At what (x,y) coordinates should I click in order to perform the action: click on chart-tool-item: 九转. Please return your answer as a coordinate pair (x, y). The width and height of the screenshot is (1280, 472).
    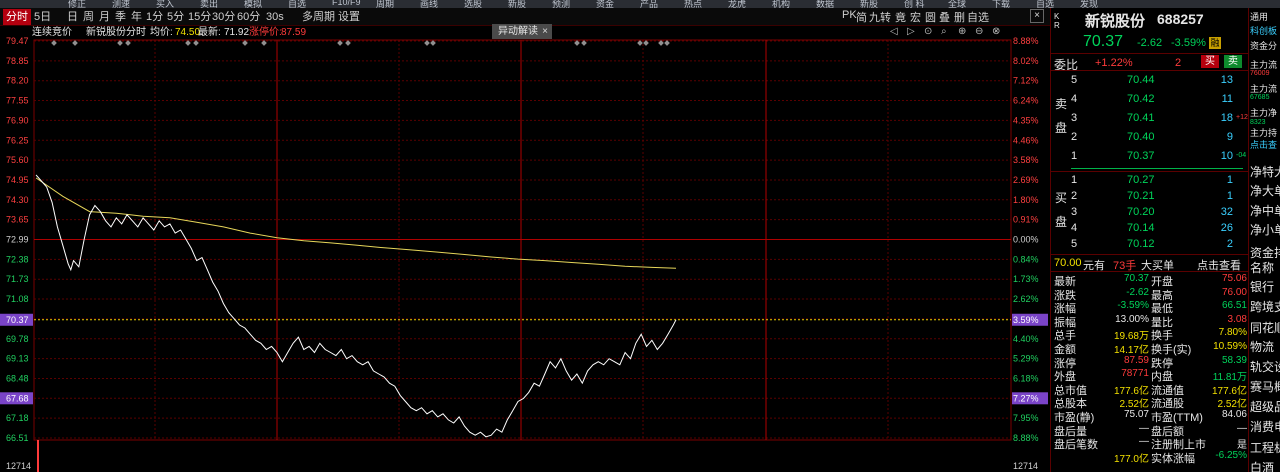
    Looking at the image, I should click on (880, 17).